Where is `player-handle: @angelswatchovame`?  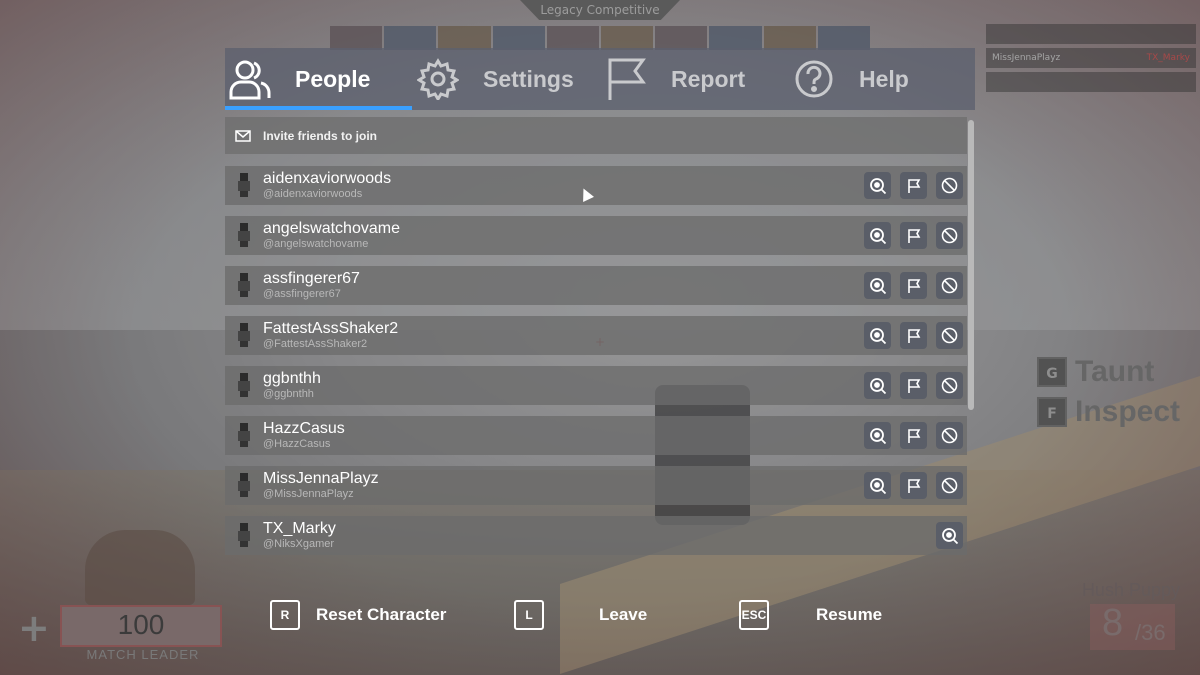
player-handle: @angelswatchovame is located at coordinates (316, 244).